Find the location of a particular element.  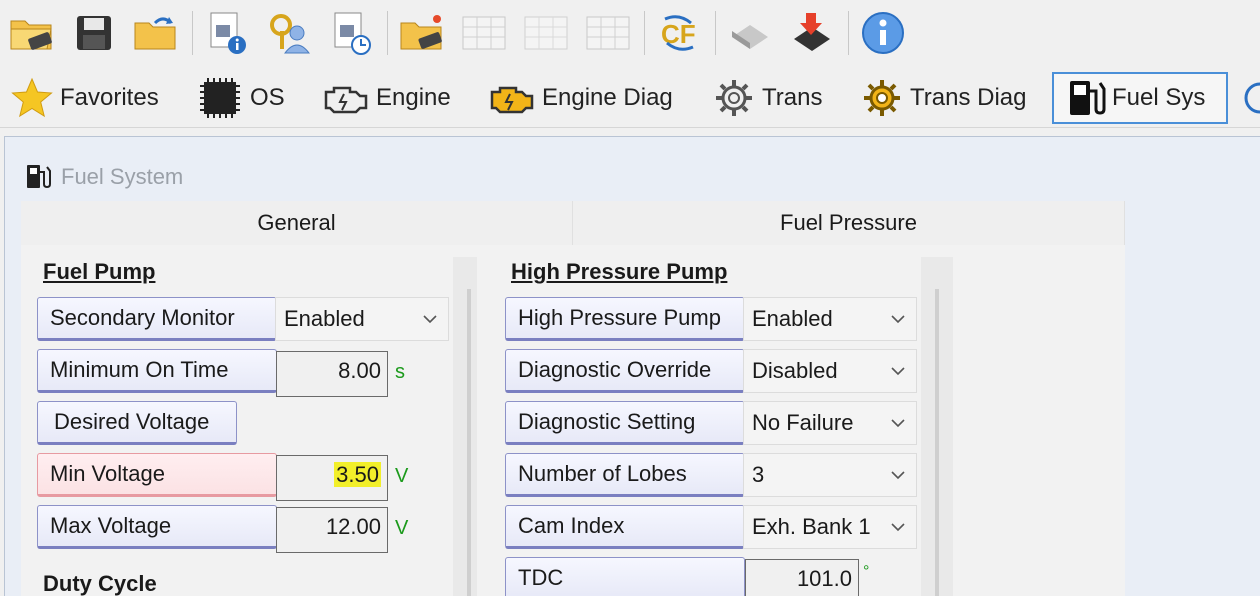

nav-os: OS is located at coordinates (240, 98).